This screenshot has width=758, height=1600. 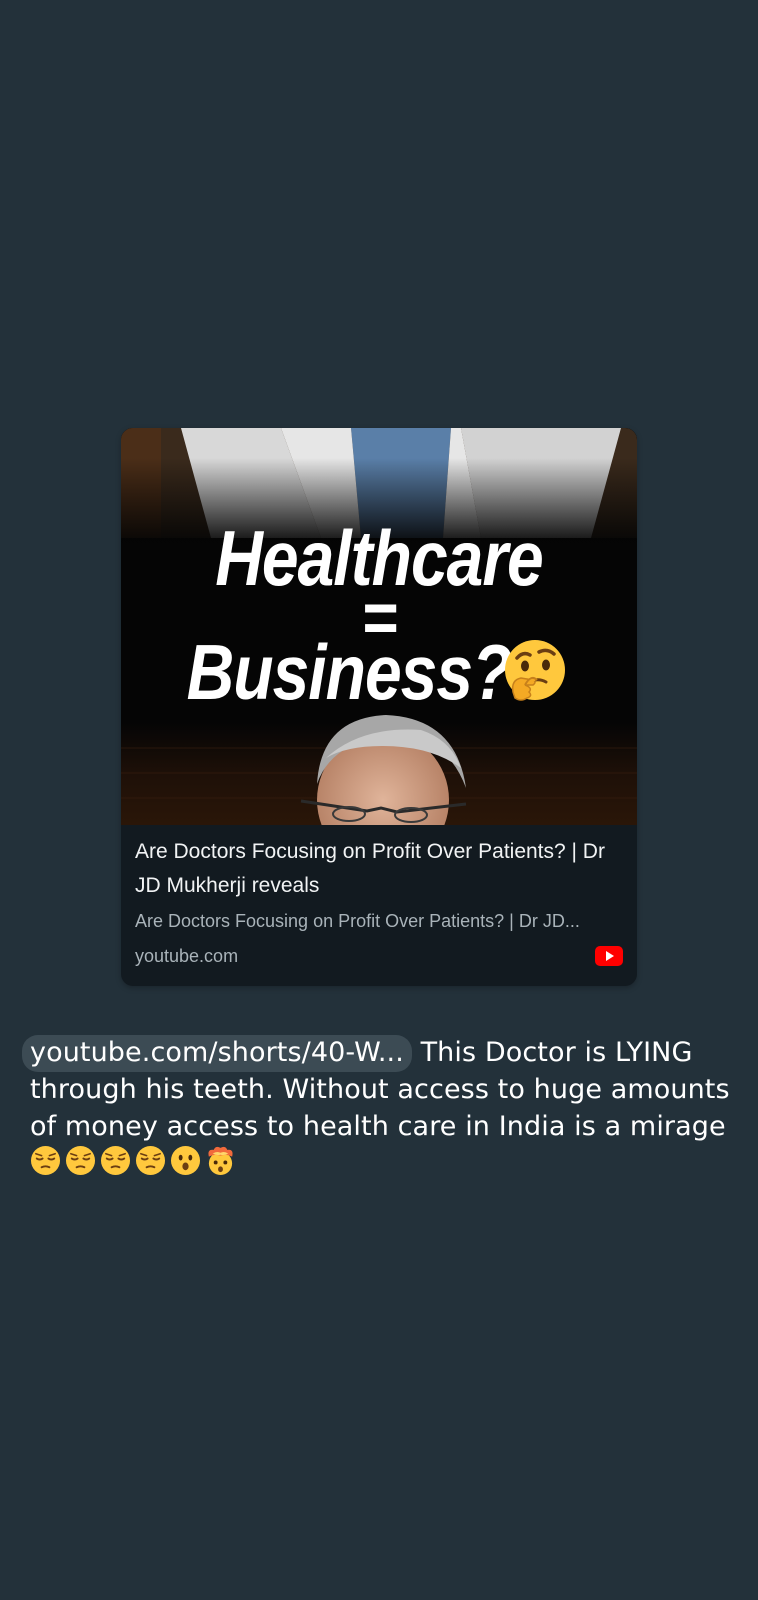 I want to click on hushed-face-icon, so click(x=185, y=1160).